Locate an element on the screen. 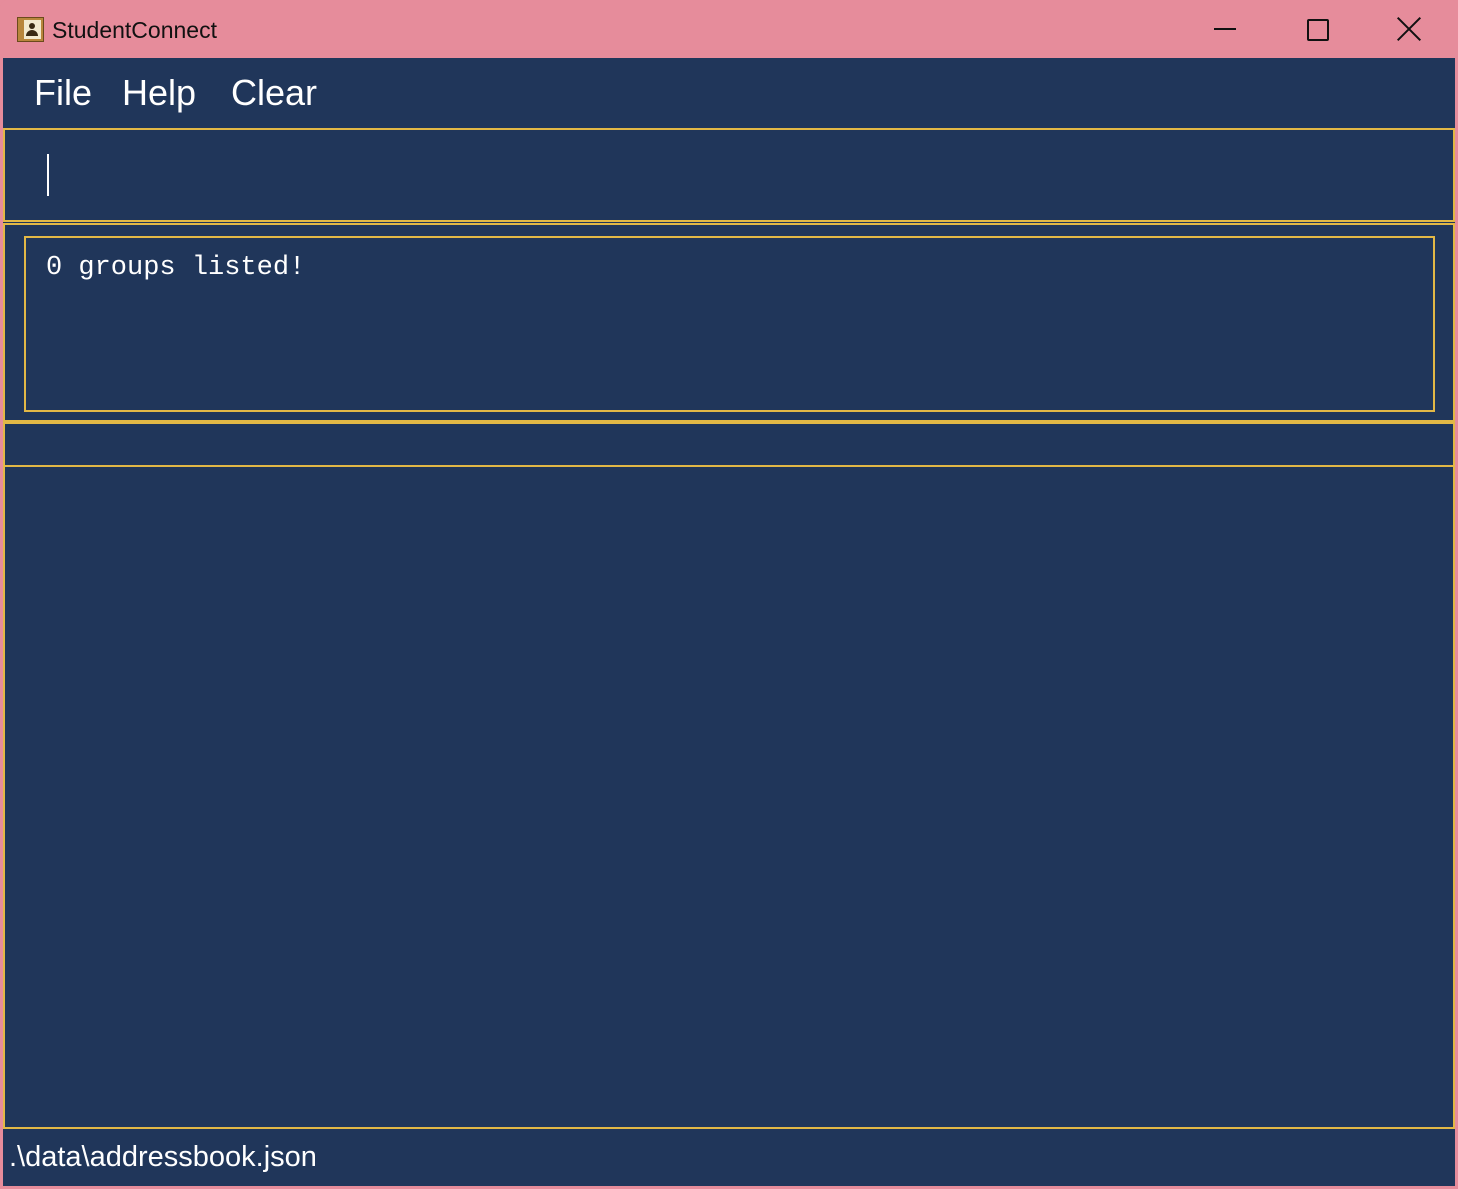  menu-file: File is located at coordinates (63, 93).